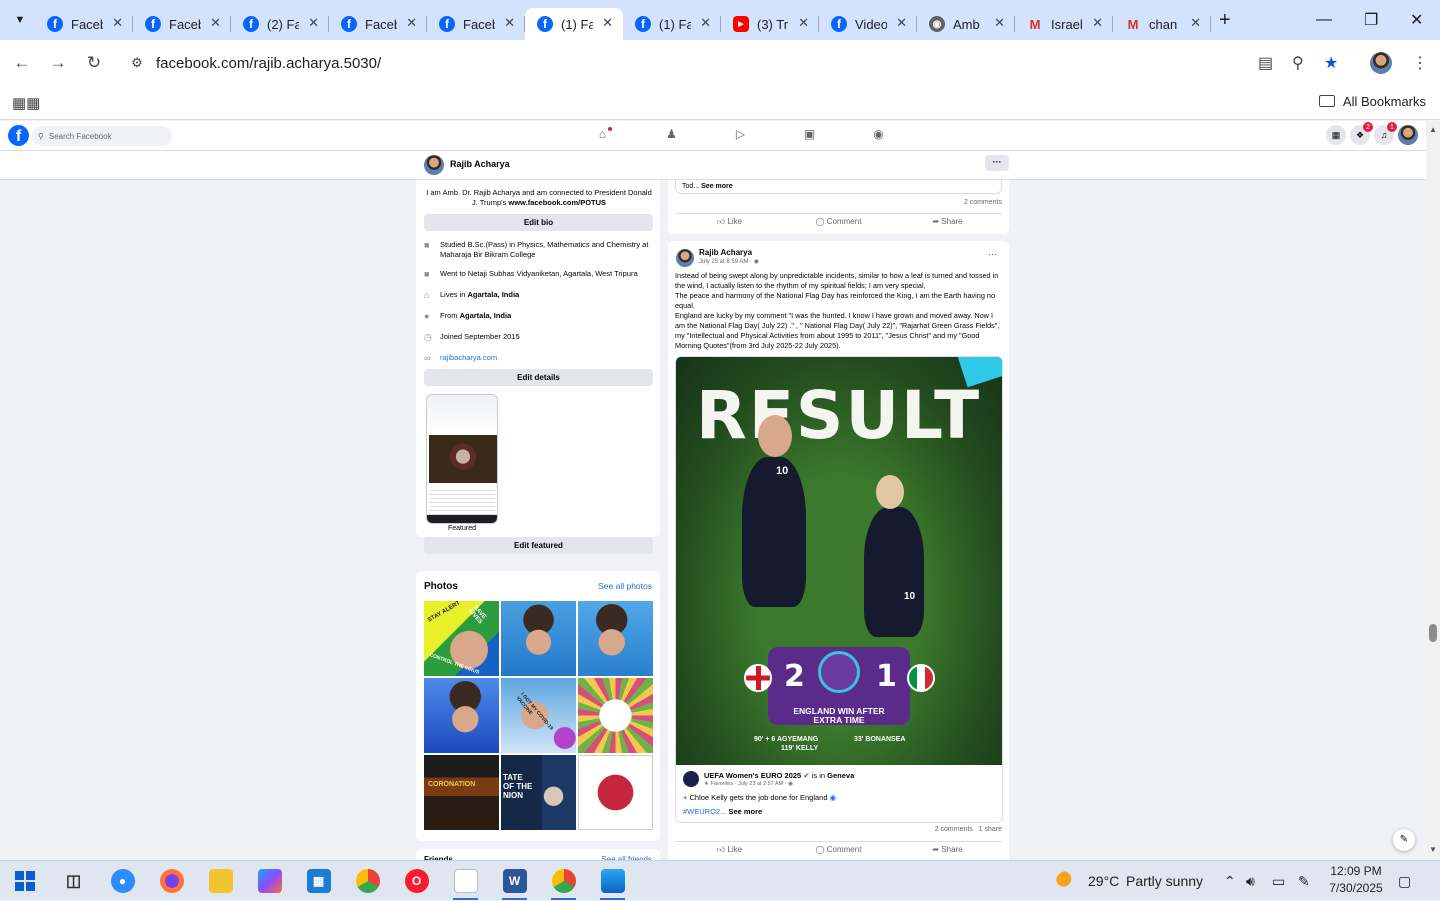  What do you see at coordinates (1336, 135) in the screenshot?
I see `menu-grid-icon: ▦` at bounding box center [1336, 135].